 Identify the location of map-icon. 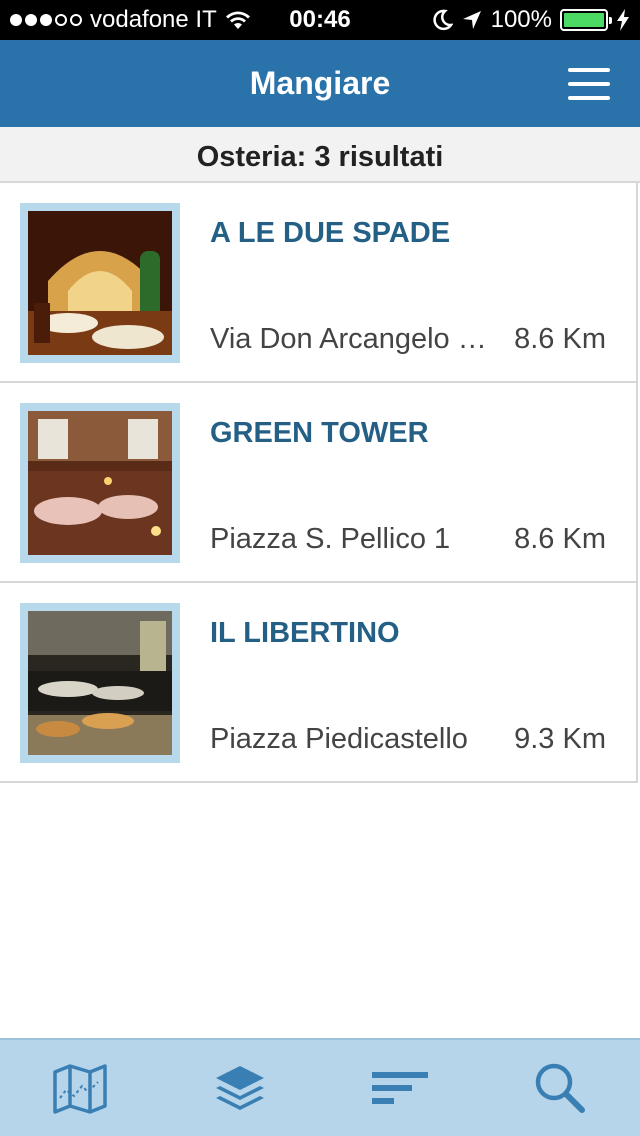
(80, 1089).